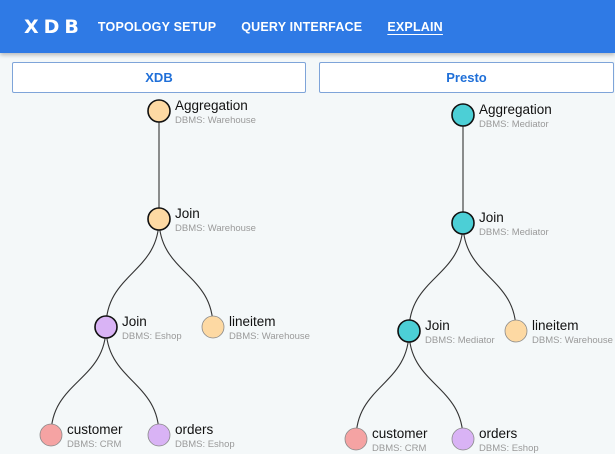  Describe the element at coordinates (157, 27) in the screenshot. I see `nav-topology-setup: TOPOLOGY SETUP` at that location.